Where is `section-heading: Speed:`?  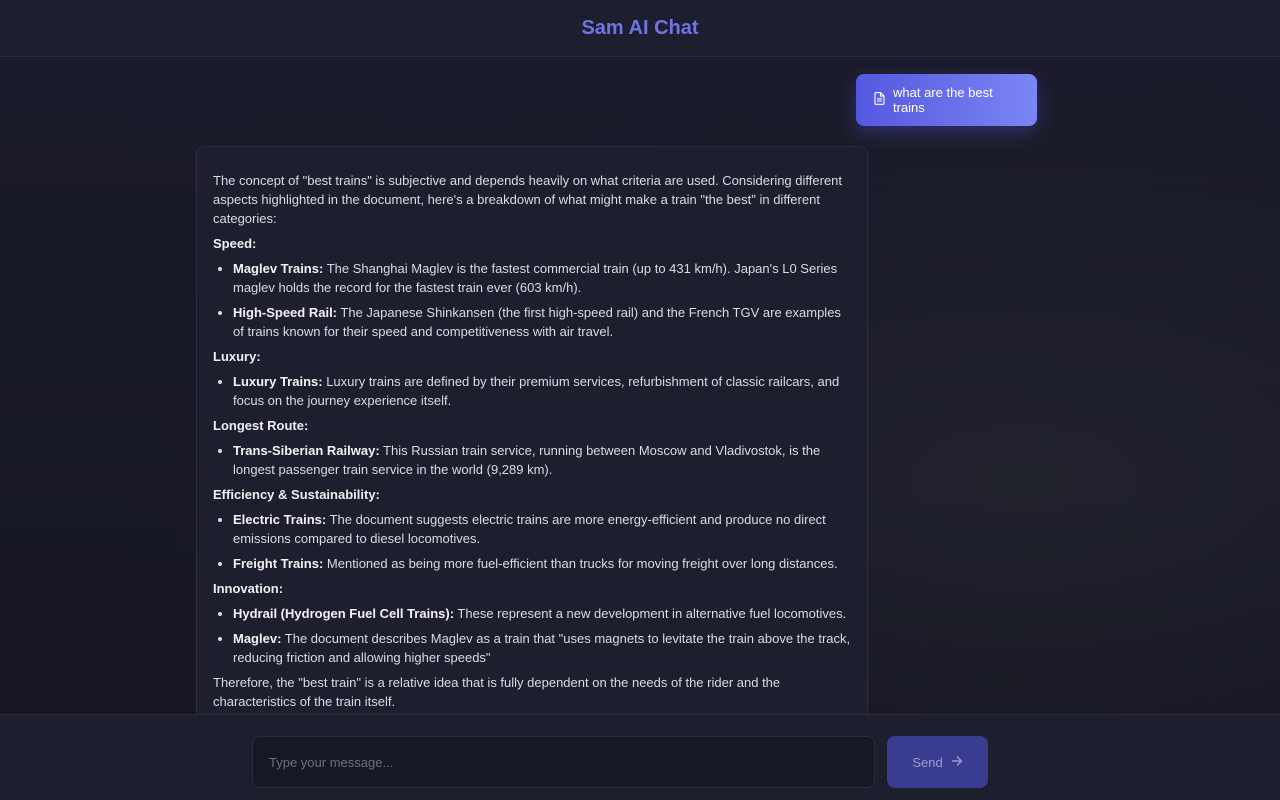 section-heading: Speed: is located at coordinates (235, 243).